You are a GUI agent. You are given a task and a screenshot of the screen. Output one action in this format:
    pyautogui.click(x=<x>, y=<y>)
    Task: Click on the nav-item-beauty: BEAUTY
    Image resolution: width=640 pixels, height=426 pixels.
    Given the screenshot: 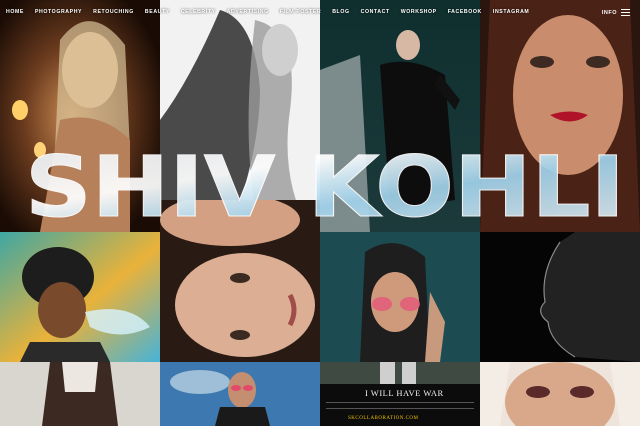 What is the action you would take?
    pyautogui.click(x=157, y=12)
    